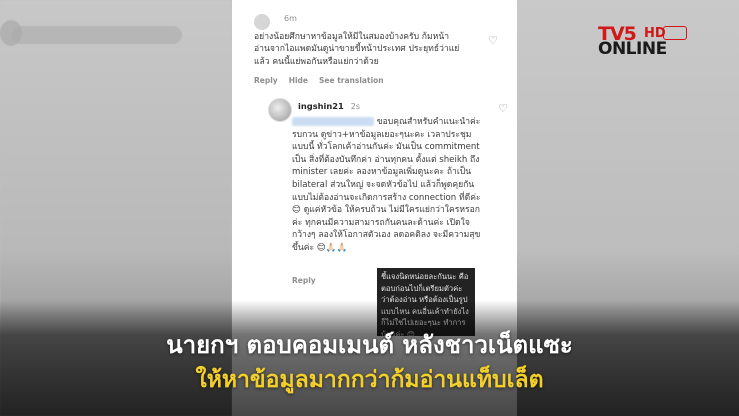 The height and width of the screenshot is (416, 739). I want to click on blurred-username, so click(97, 35).